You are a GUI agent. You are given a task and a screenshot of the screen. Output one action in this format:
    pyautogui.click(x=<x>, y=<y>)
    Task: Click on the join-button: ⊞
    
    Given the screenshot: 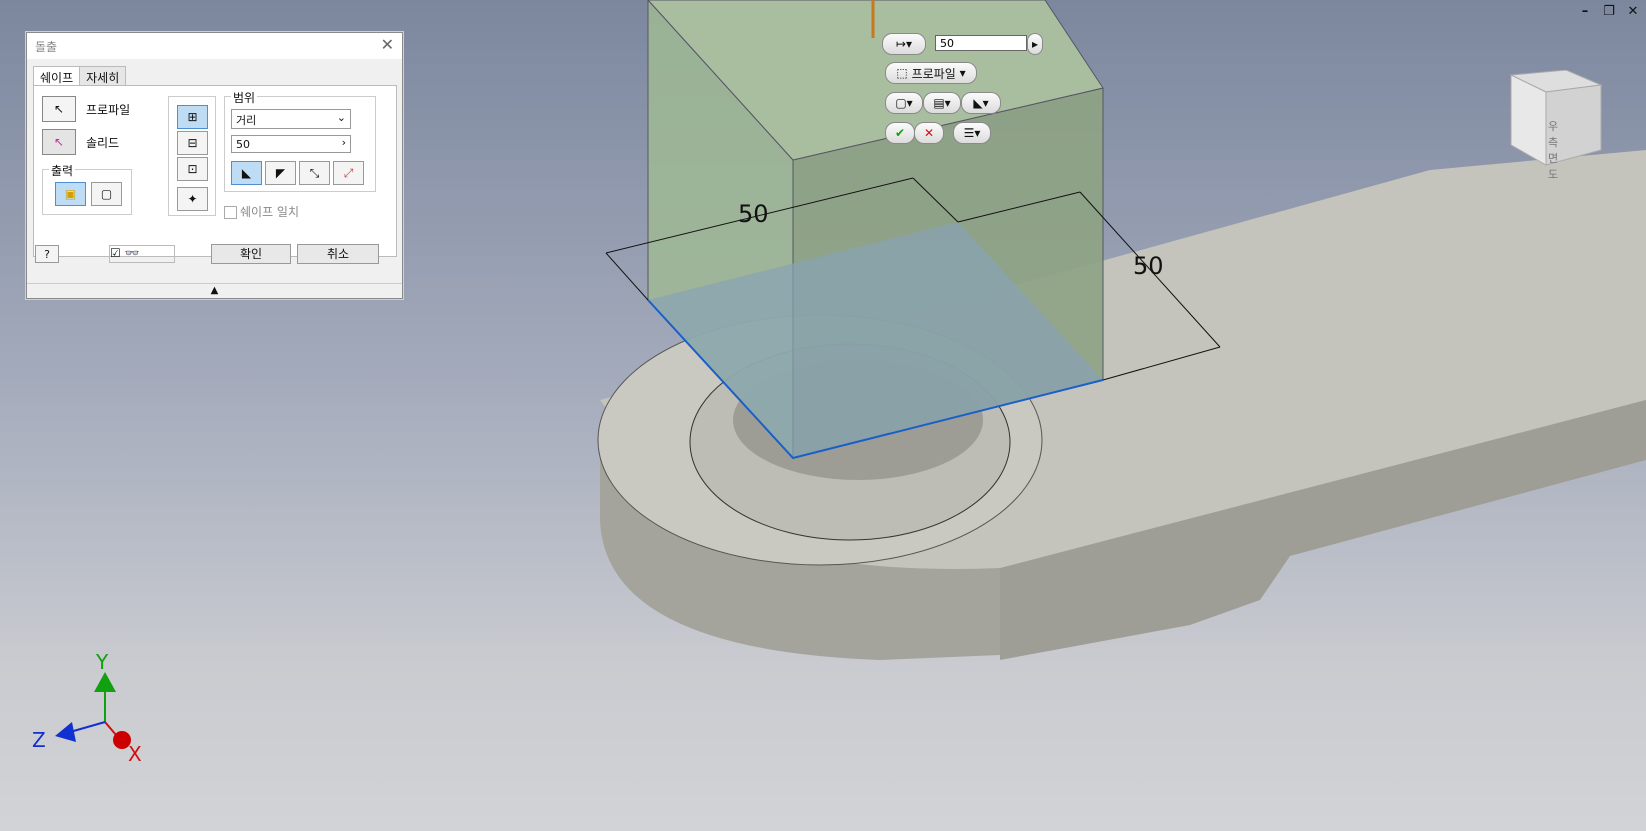 What is the action you would take?
    pyautogui.click(x=192, y=117)
    